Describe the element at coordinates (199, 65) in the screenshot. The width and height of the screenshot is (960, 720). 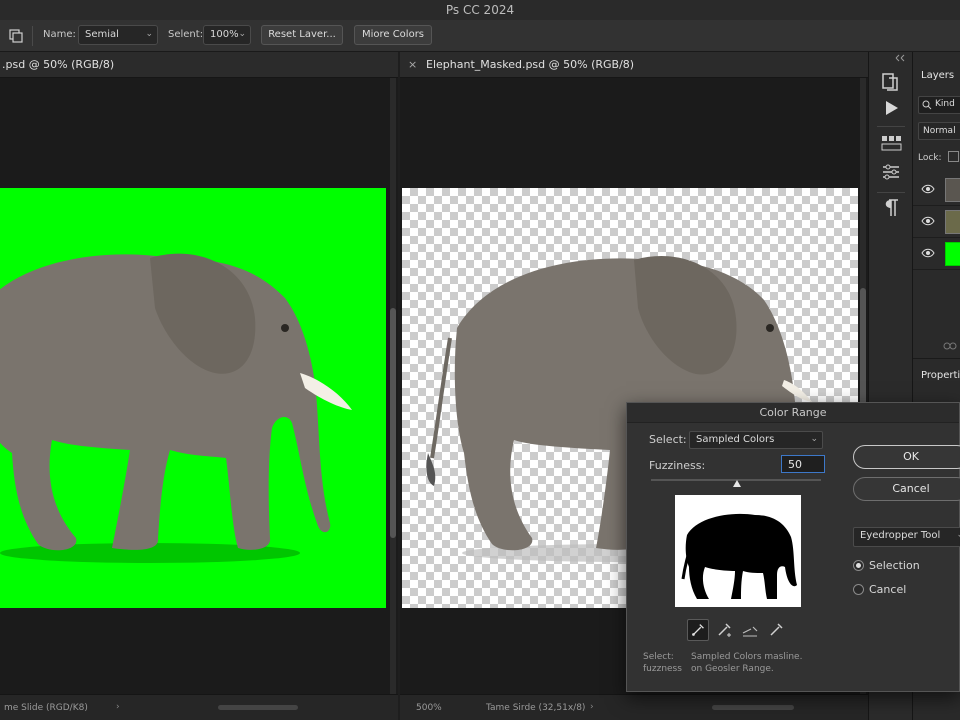
I see `doc-tab-left: .psd @ 50% (RGB/8)` at that location.